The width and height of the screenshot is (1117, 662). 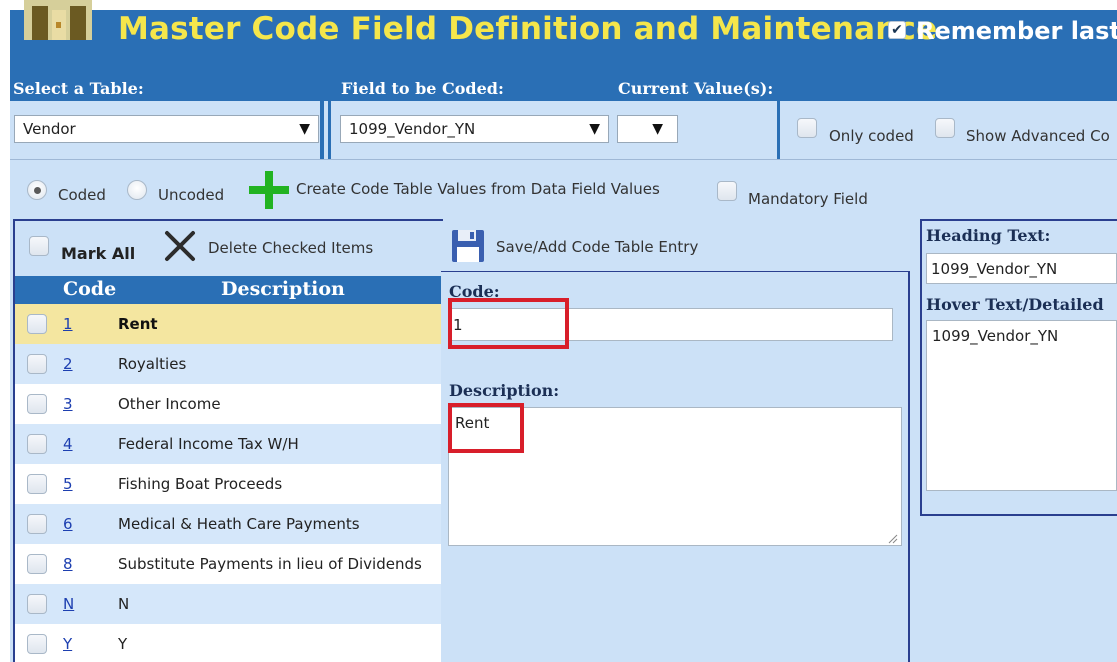 What do you see at coordinates (504, 390) in the screenshot?
I see `description-field-label: Description:` at bounding box center [504, 390].